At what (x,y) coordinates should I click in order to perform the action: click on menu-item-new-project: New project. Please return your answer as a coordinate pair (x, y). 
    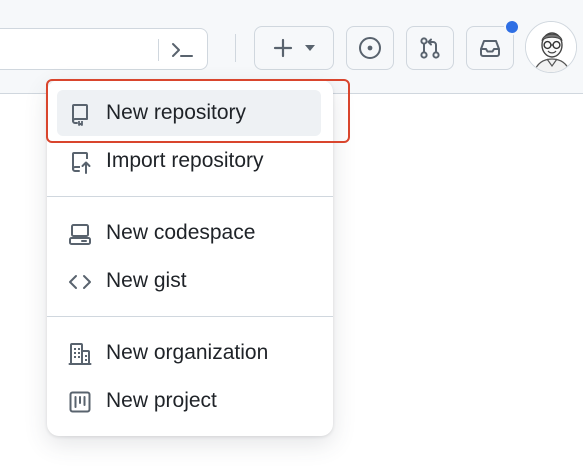
    Looking at the image, I should click on (189, 401).